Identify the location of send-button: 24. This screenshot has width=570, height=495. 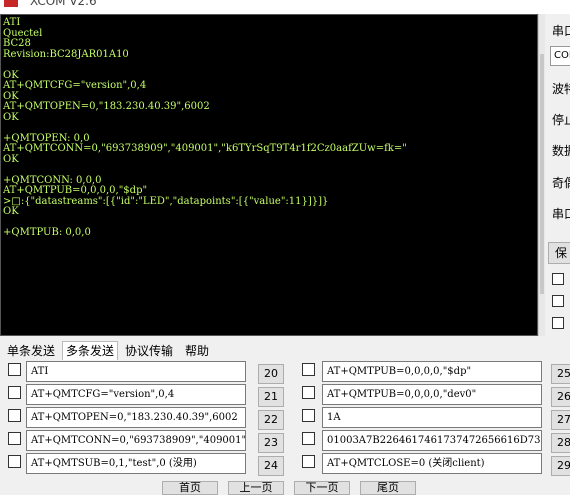
(271, 466).